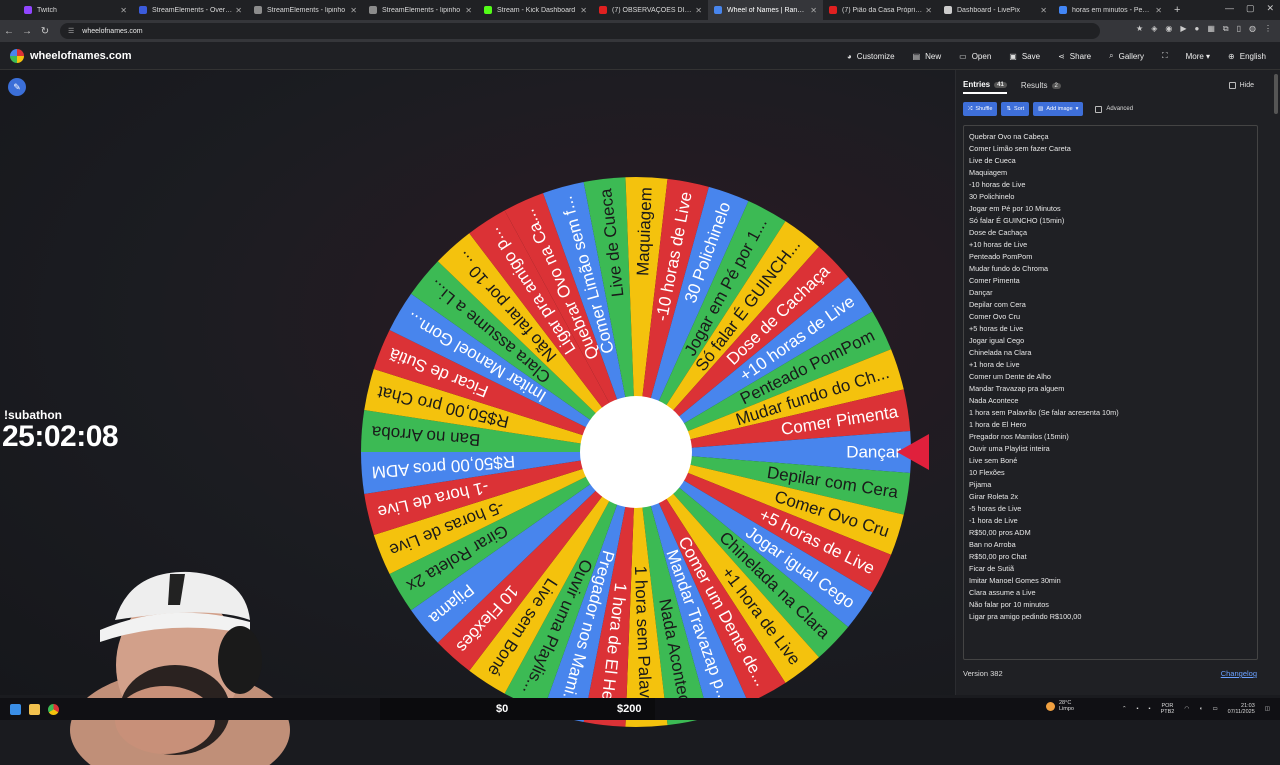  I want to click on browser-tab: Stream - Kick Dashboard ✕, so click(535, 10).